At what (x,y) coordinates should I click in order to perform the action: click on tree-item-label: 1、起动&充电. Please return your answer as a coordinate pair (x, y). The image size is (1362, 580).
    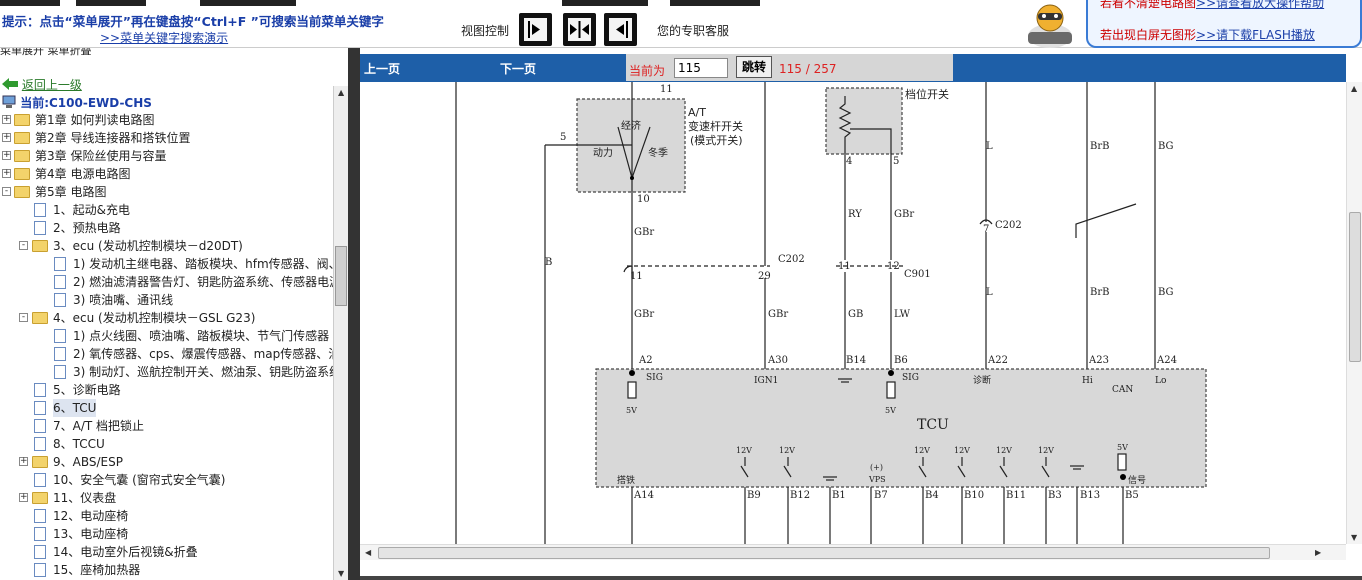
    Looking at the image, I should click on (91, 210).